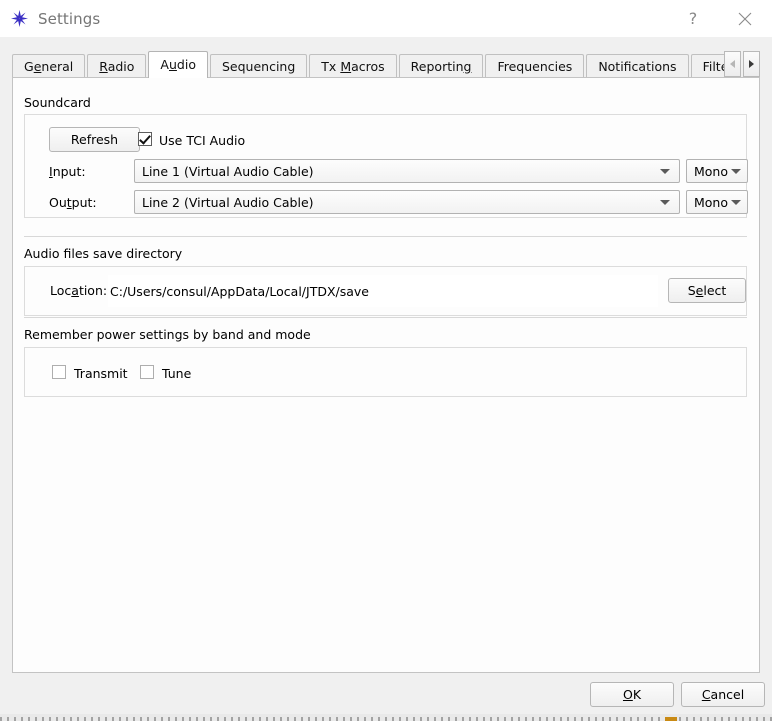 The width and height of the screenshot is (772, 721). Describe the element at coordinates (202, 140) in the screenshot. I see `use-tci-audio-label: Use TCI Audio` at that location.